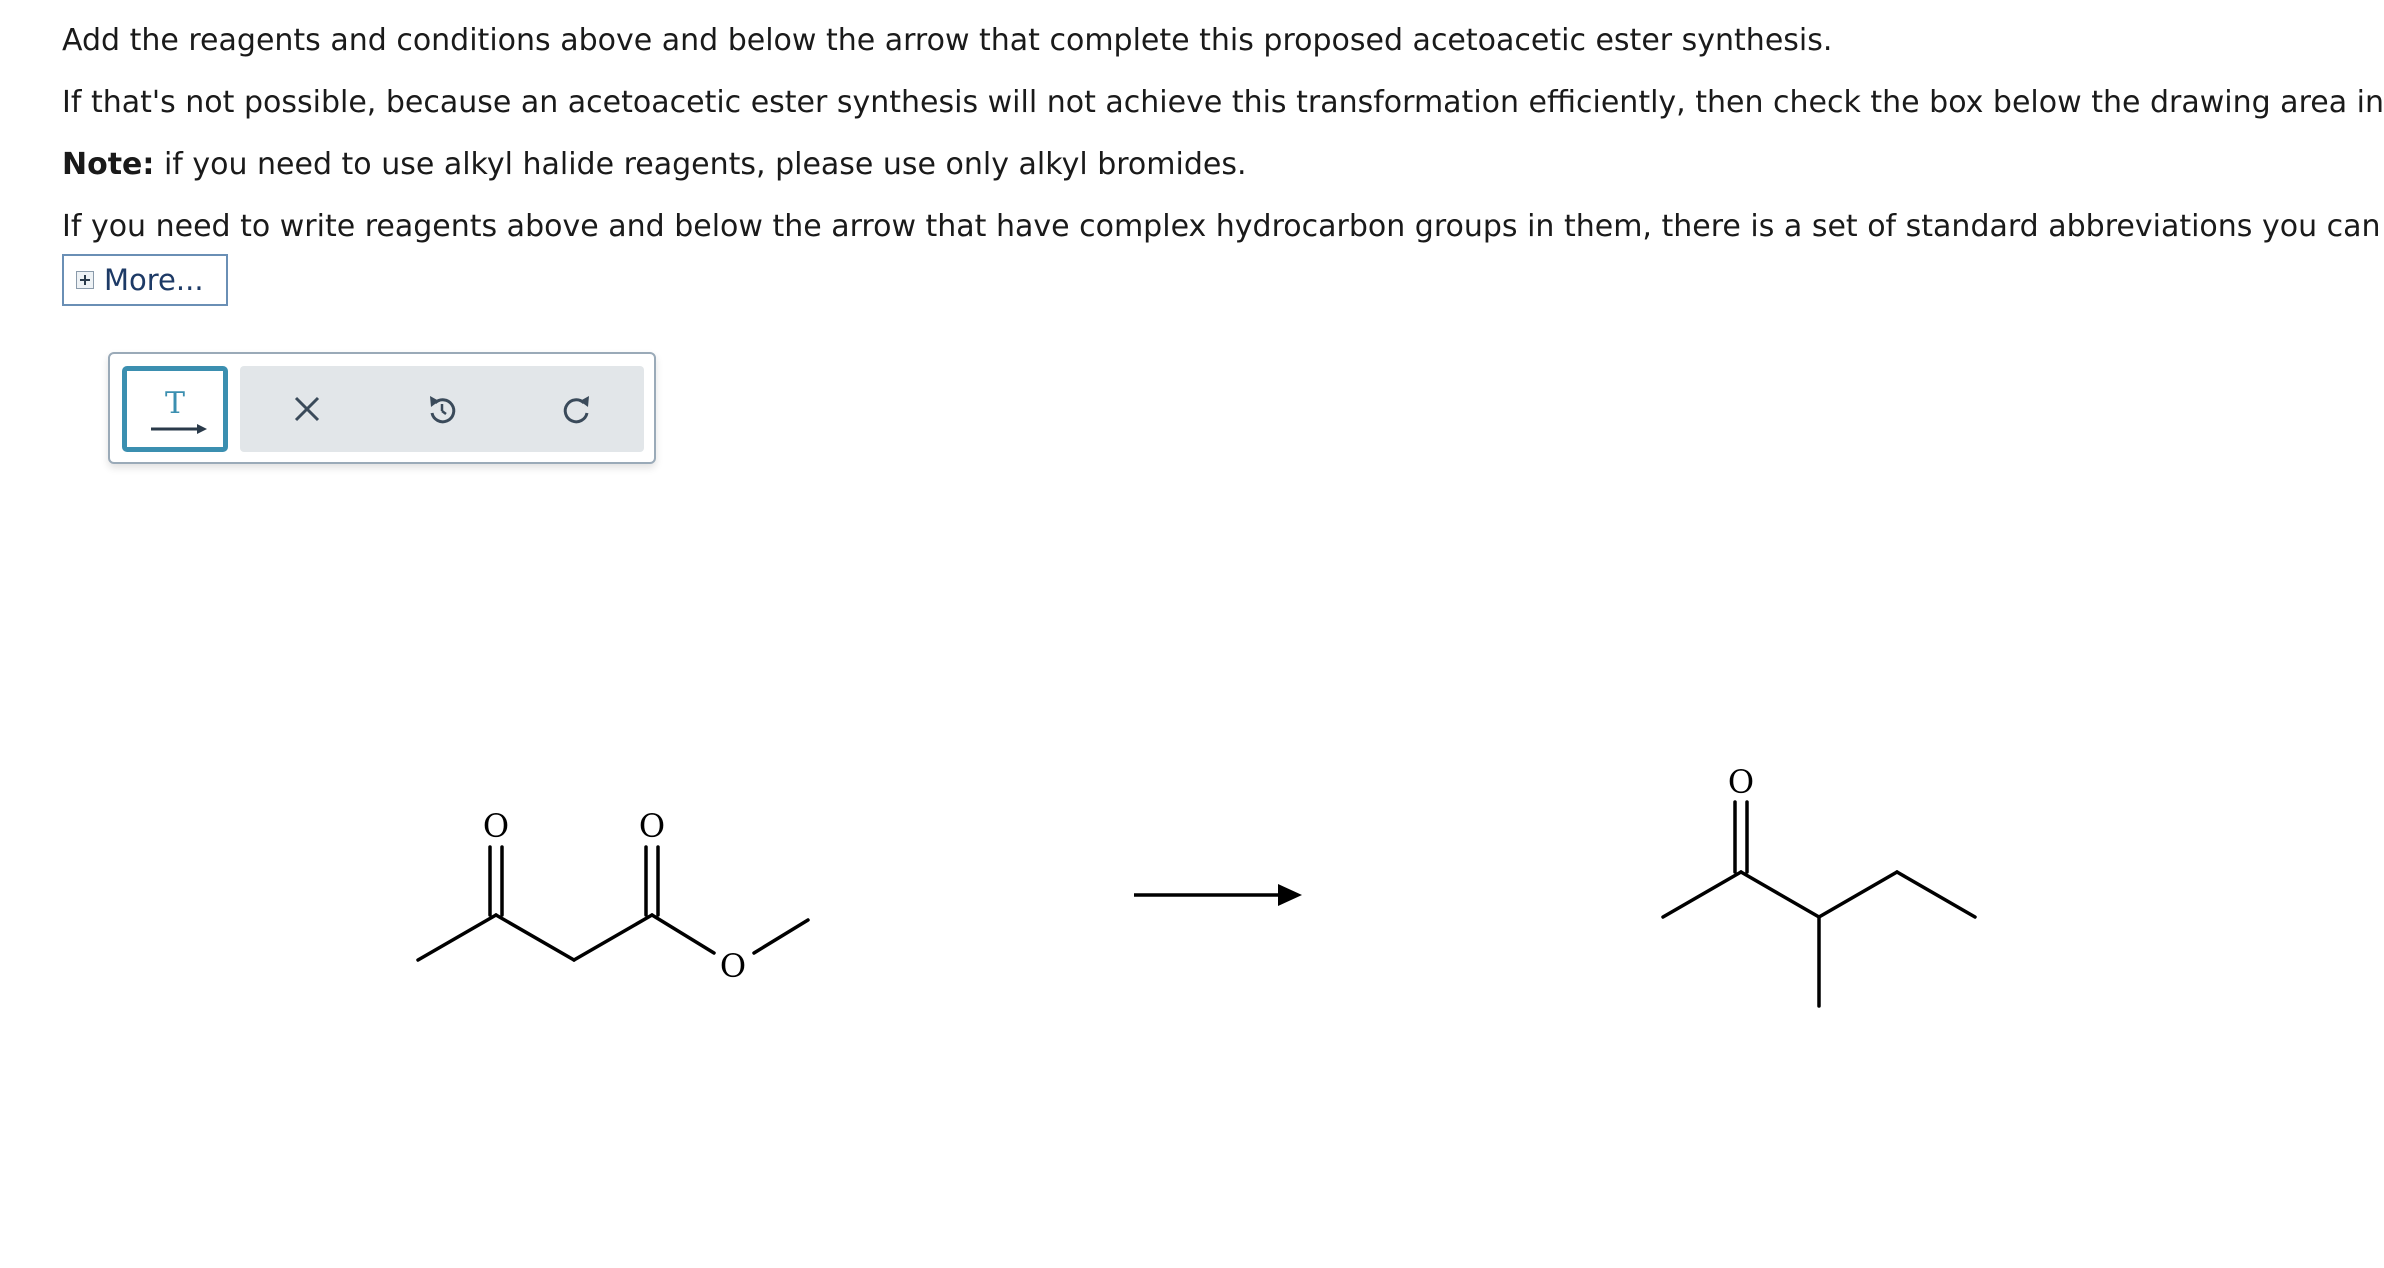 The image size is (2384, 1268). What do you see at coordinates (1741, 782) in the screenshot?
I see `product-atom-label: O` at bounding box center [1741, 782].